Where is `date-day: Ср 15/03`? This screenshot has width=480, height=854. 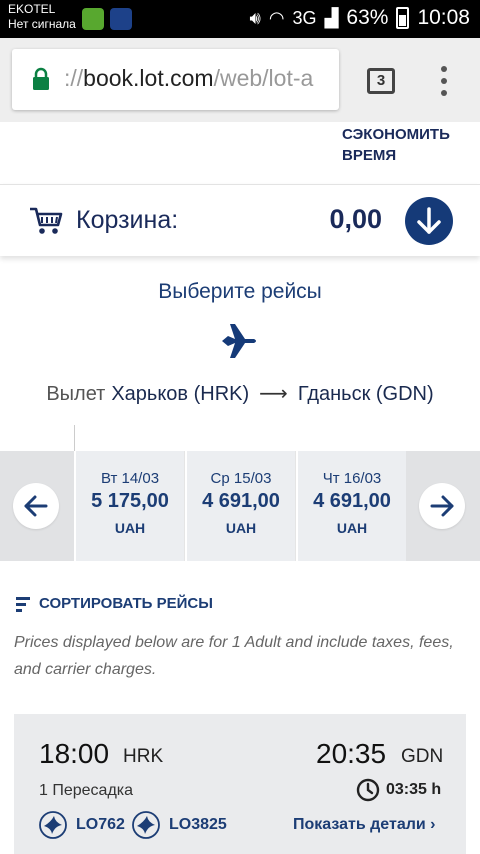
date-day: Ср 15/03 is located at coordinates (241, 478).